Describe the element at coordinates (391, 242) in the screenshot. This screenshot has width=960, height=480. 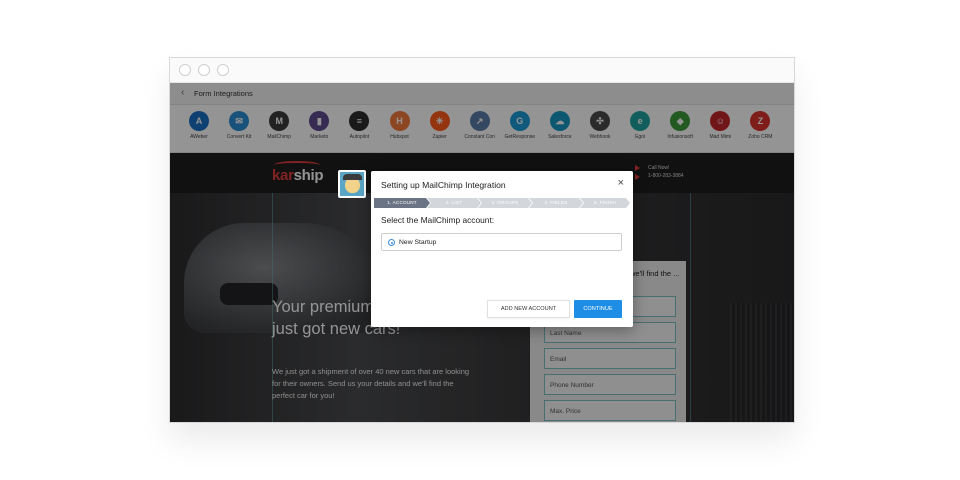
I see `radio-selected-icon` at that location.